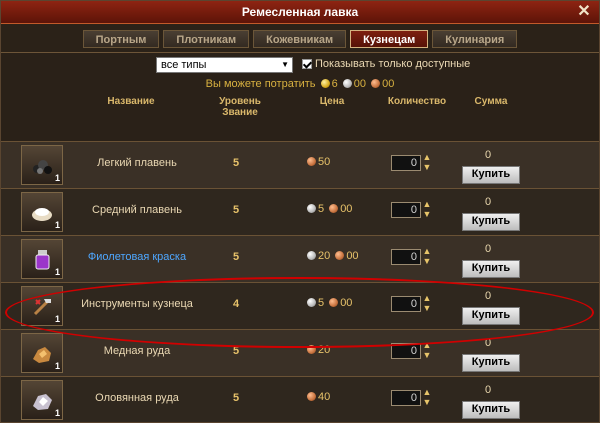 The height and width of the screenshot is (423, 600). I want to click on type-filter-select: все типы ▼, so click(224, 65).